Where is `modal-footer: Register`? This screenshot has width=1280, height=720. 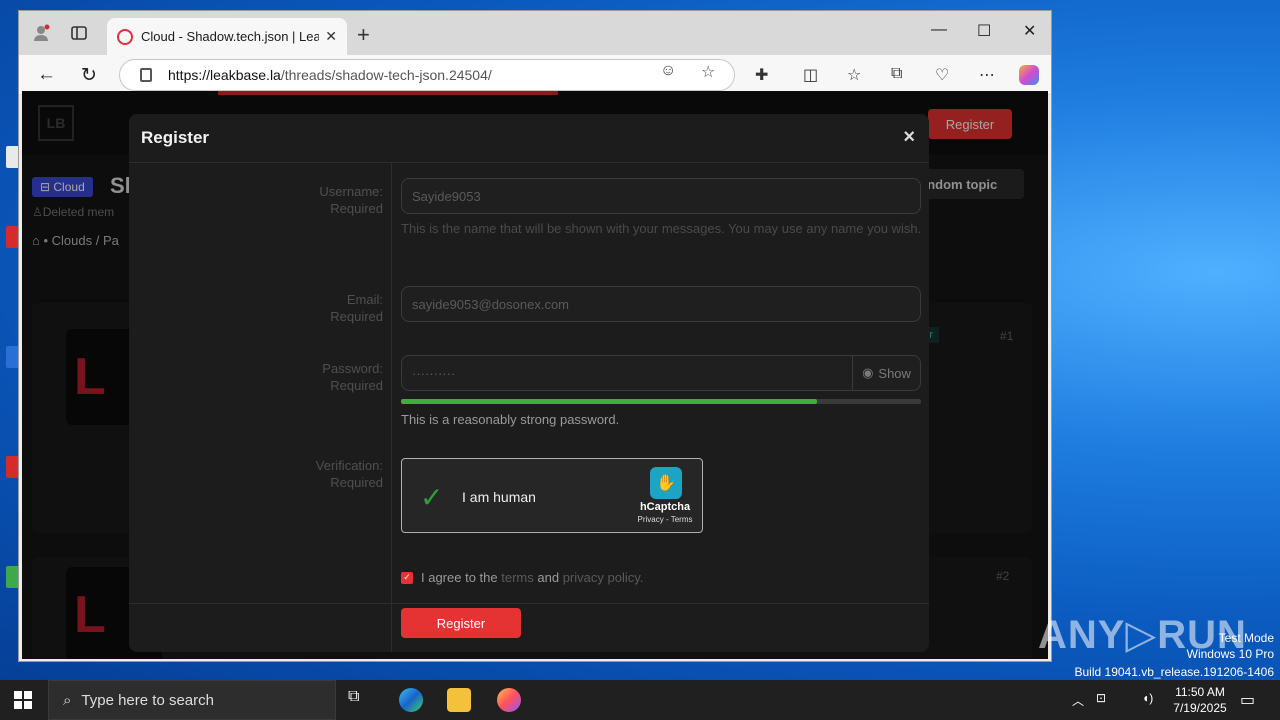
modal-footer: Register is located at coordinates (529, 627).